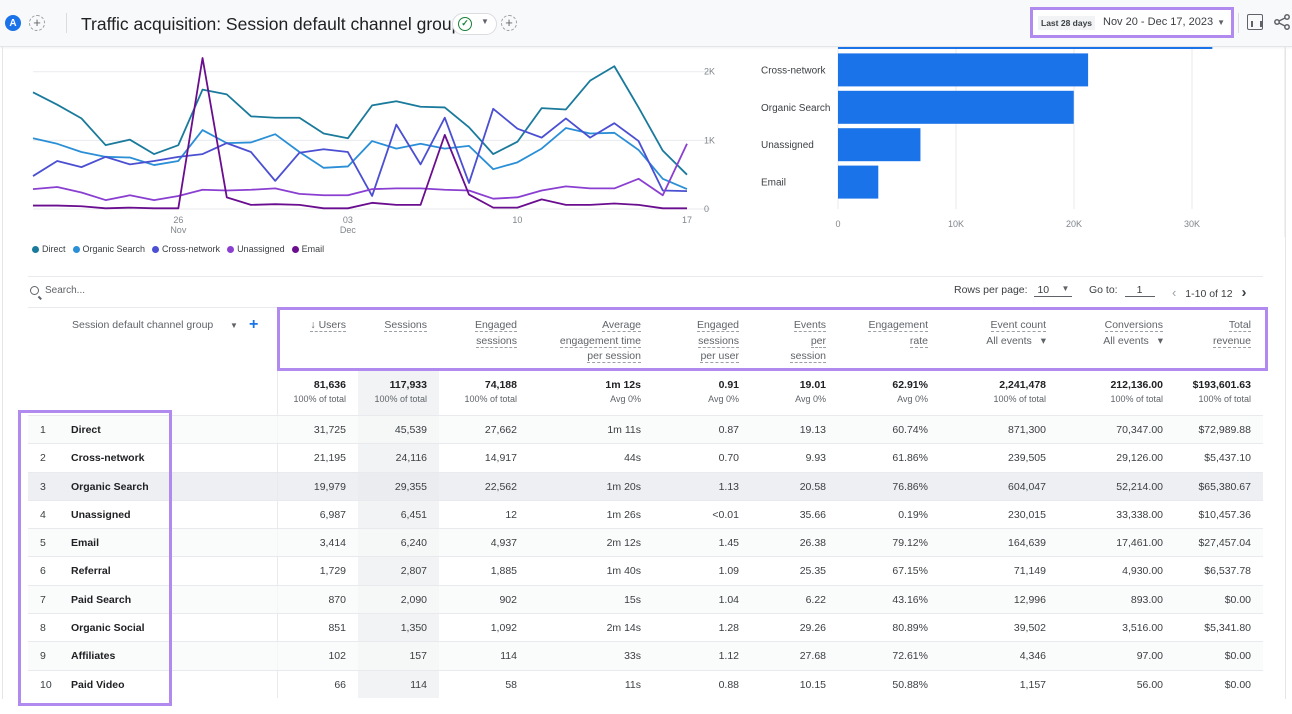  I want to click on x-tick-label: 10, so click(517, 220).